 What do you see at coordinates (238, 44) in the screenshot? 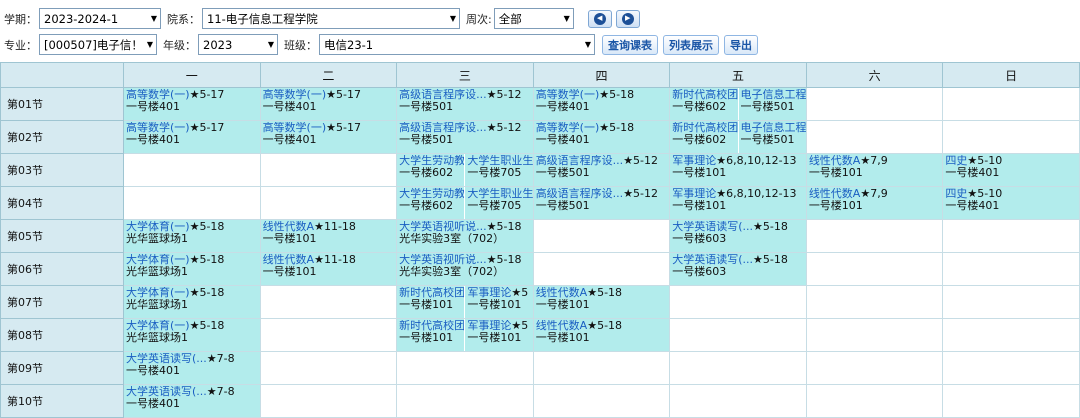
I see `grade-select: 2023 ▼` at bounding box center [238, 44].